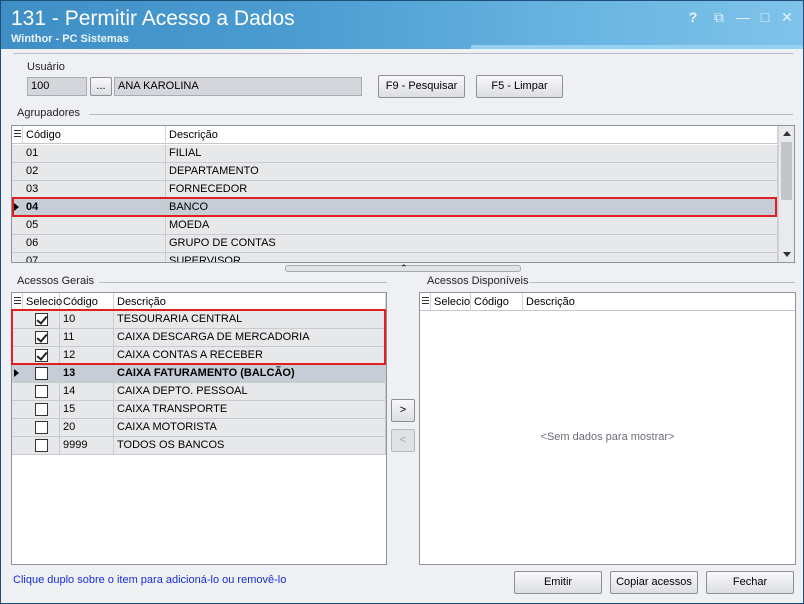 This screenshot has height=604, width=804. I want to click on splitter-handle: ⌃, so click(403, 268).